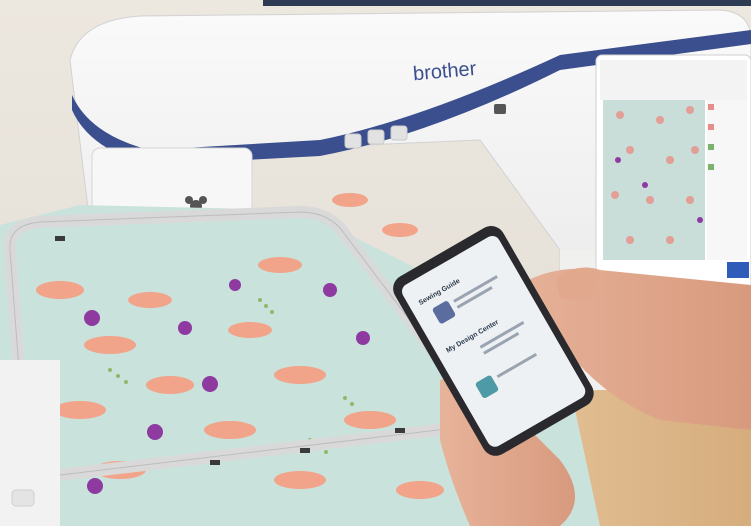  Describe the element at coordinates (507, 3) in the screenshot. I see `top-dark-strip` at that location.